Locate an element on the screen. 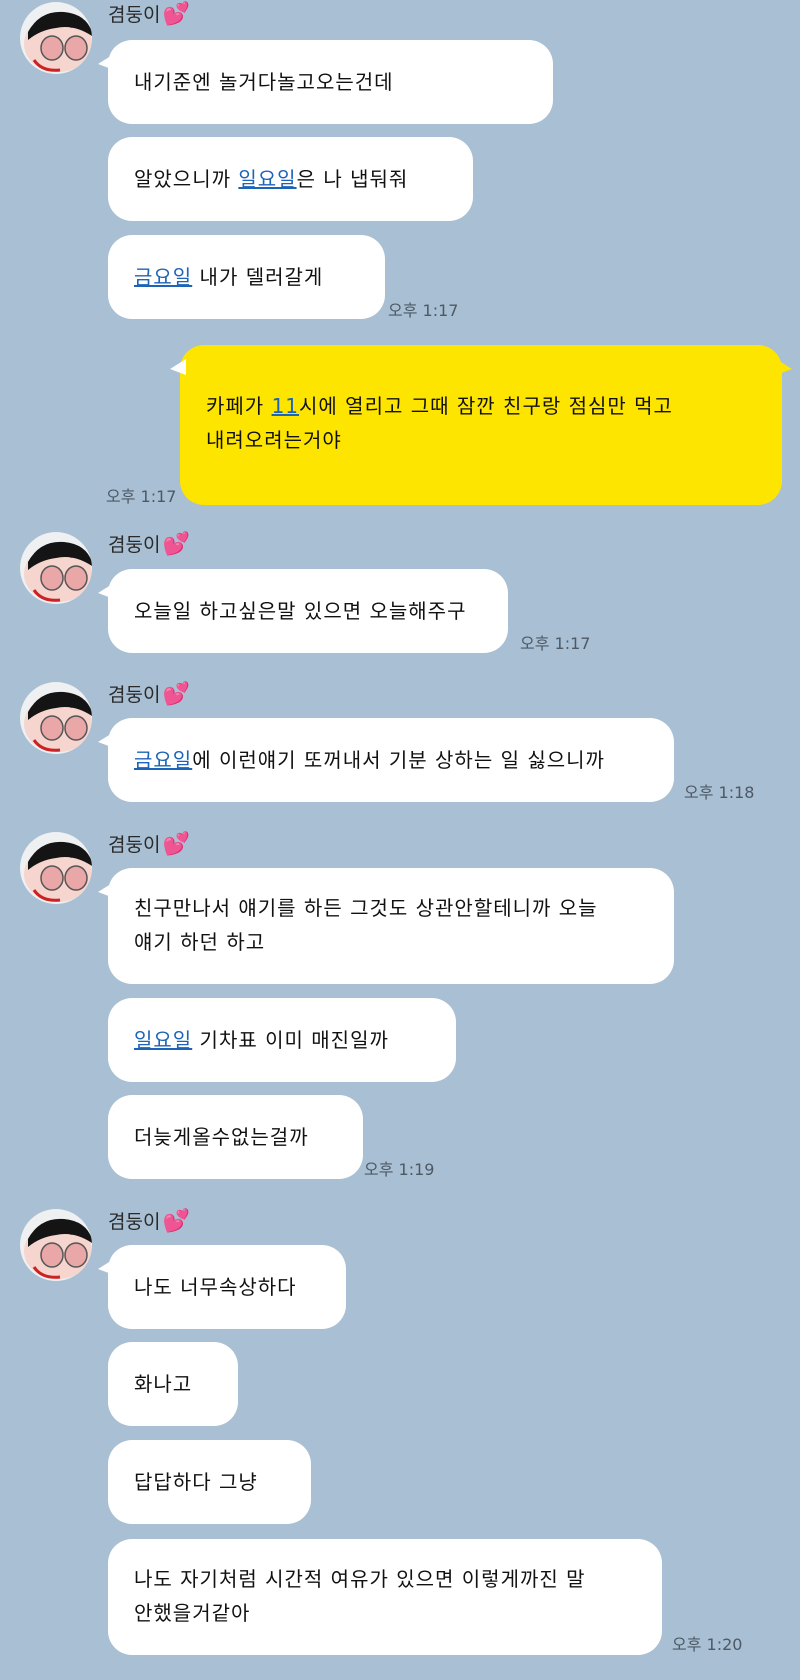 The image size is (800, 1680). their-message-bubble: 친구만나서 얘기를 하든 그것도 상관안할테니까 오늘얘기 하던 하고 is located at coordinates (386, 926).